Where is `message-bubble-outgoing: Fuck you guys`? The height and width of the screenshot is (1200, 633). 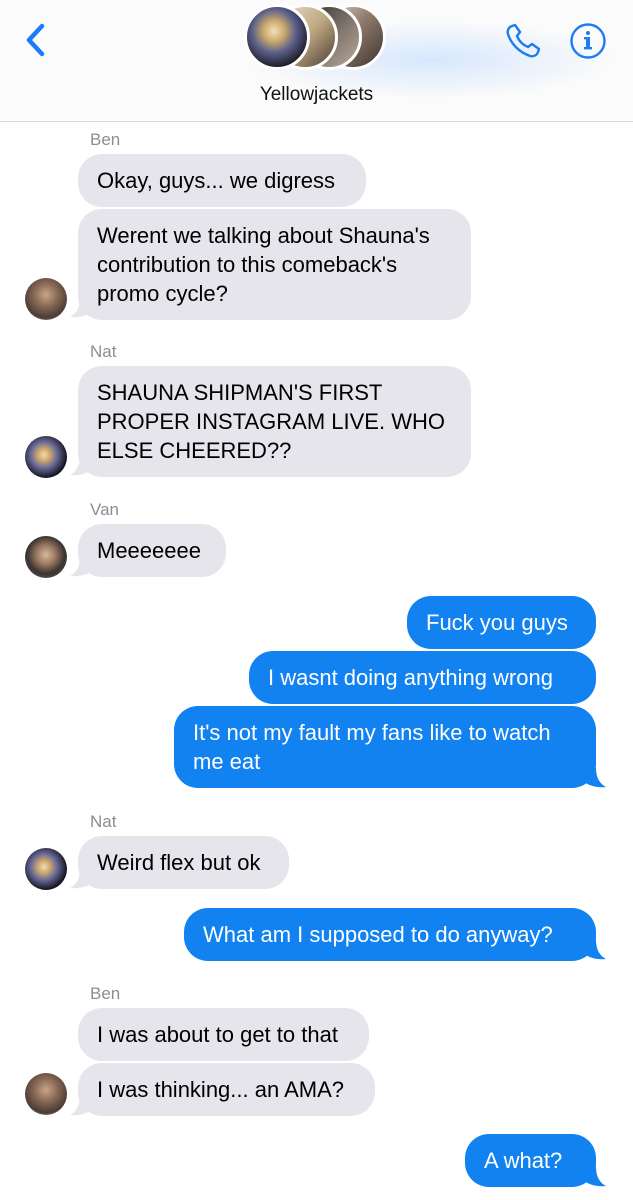
message-bubble-outgoing: Fuck you guys is located at coordinates (501, 622).